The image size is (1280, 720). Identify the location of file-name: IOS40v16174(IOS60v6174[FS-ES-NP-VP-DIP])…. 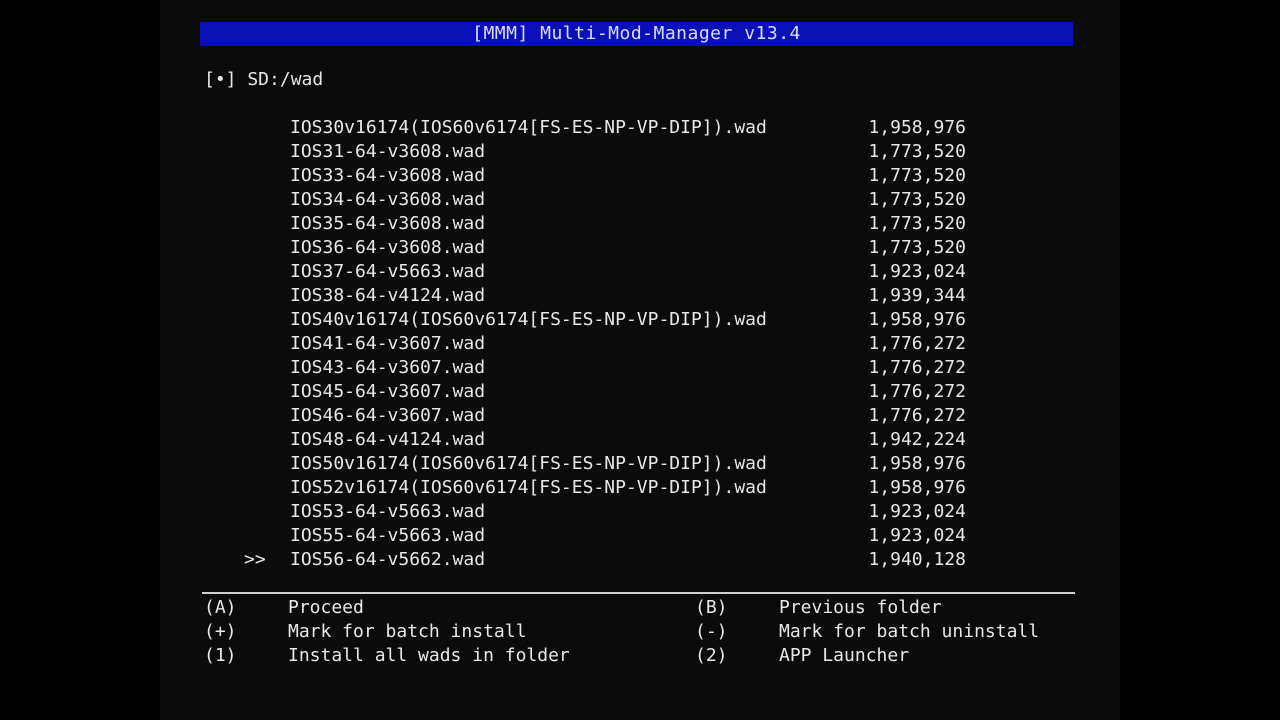
(528, 319).